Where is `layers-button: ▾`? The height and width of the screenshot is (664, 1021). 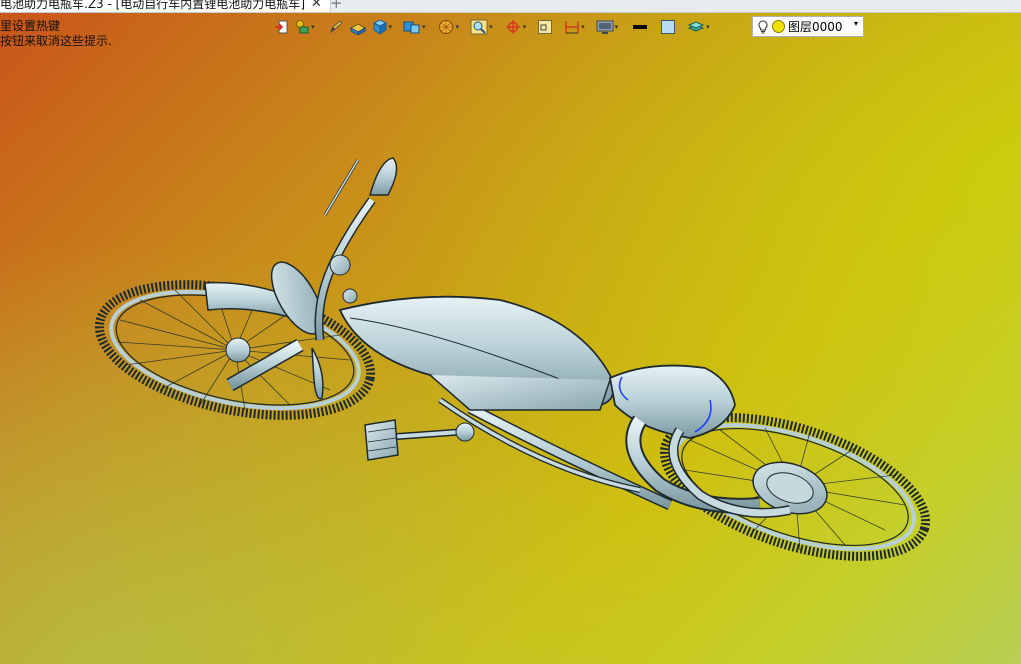 layers-button: ▾ is located at coordinates (698, 27).